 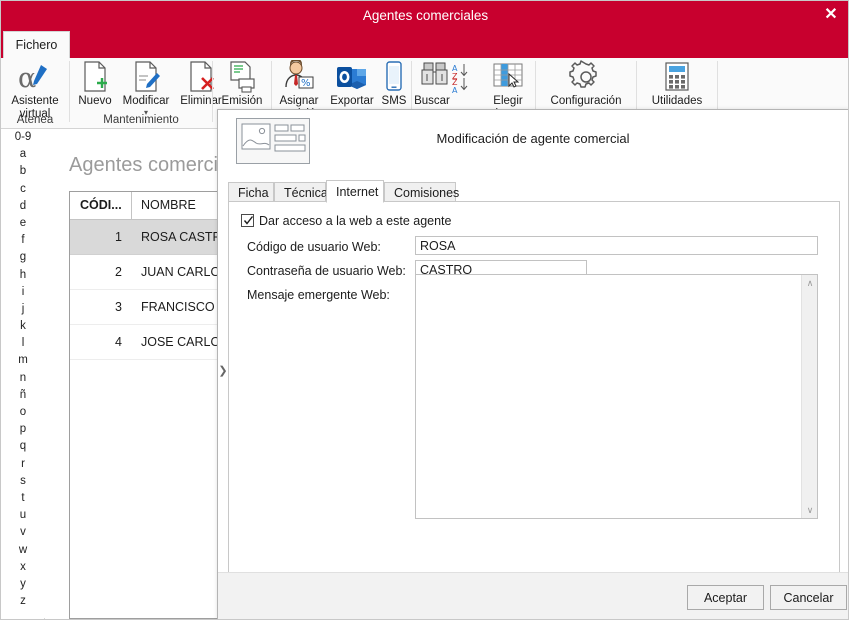 I want to click on new-document-icon, so click(x=95, y=77).